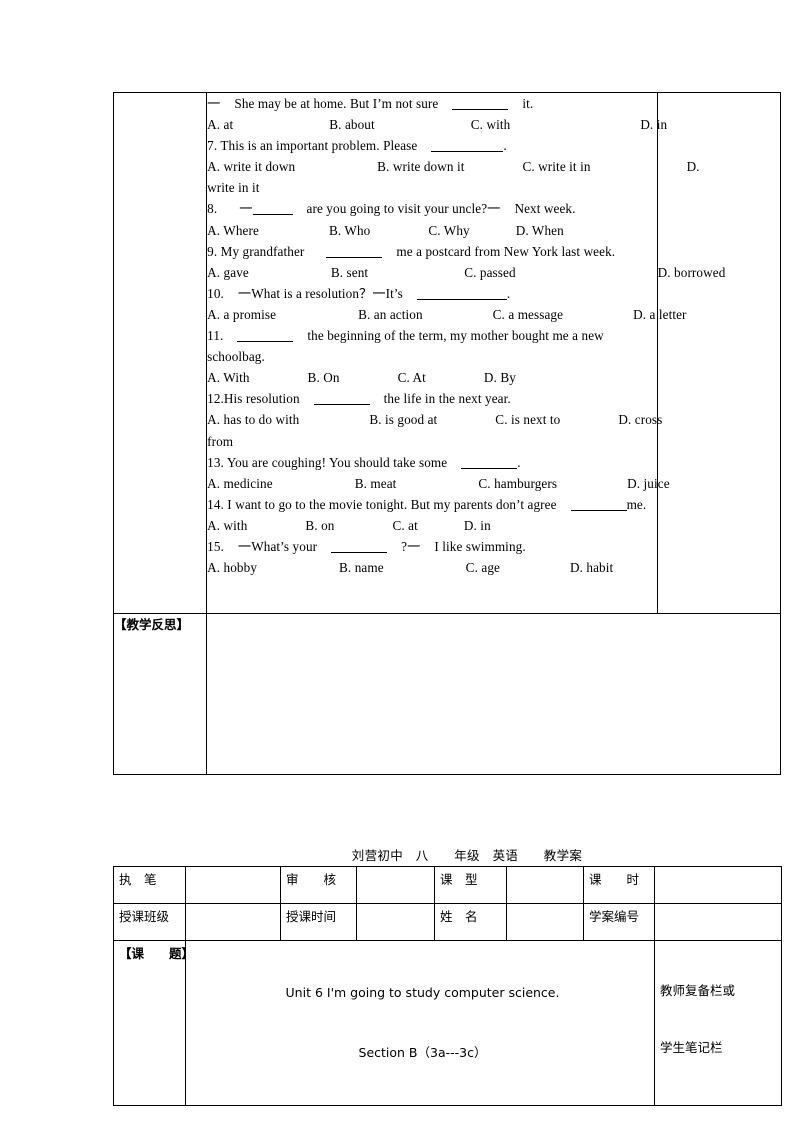 The height and width of the screenshot is (1123, 794). What do you see at coordinates (236, 357) in the screenshot?
I see `question-line-q11-stem-cont: schoolbag.` at bounding box center [236, 357].